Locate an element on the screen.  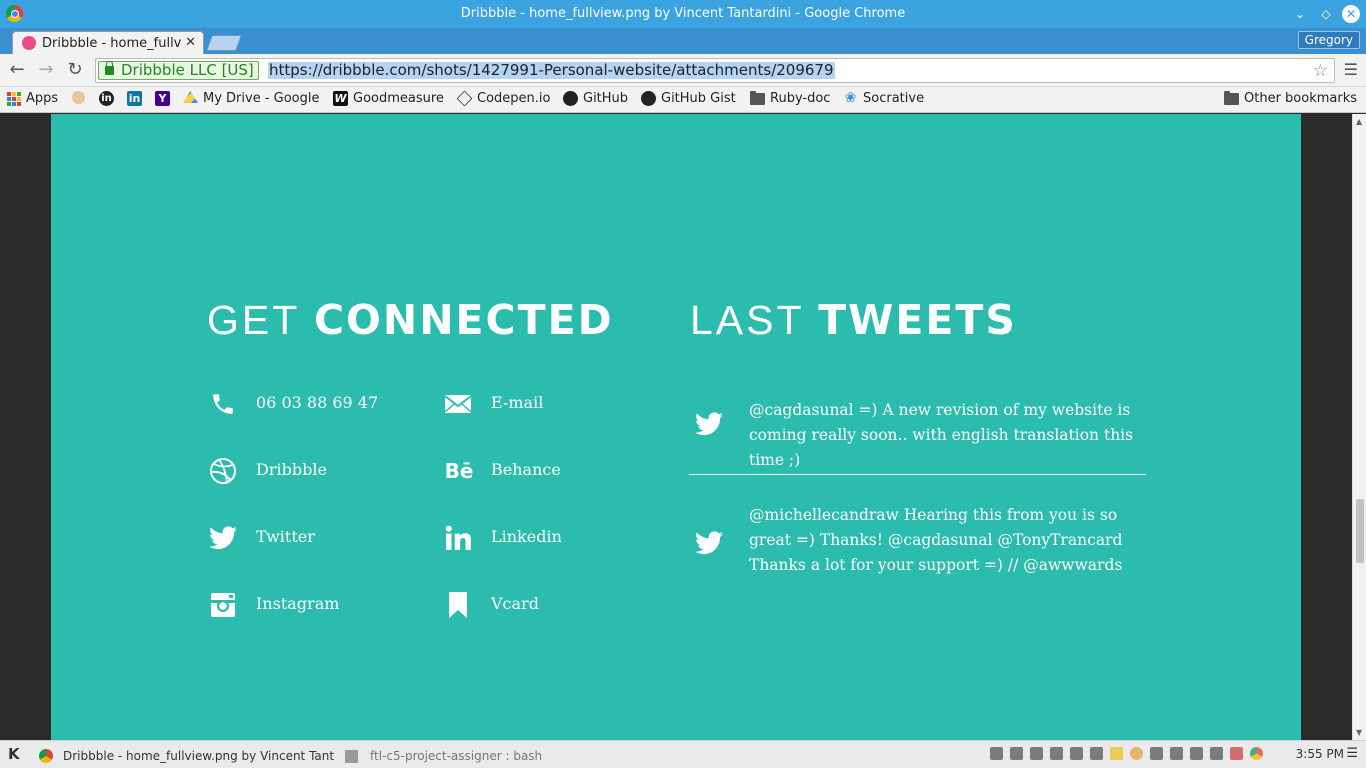
volume-icon is located at coordinates (1176, 753).